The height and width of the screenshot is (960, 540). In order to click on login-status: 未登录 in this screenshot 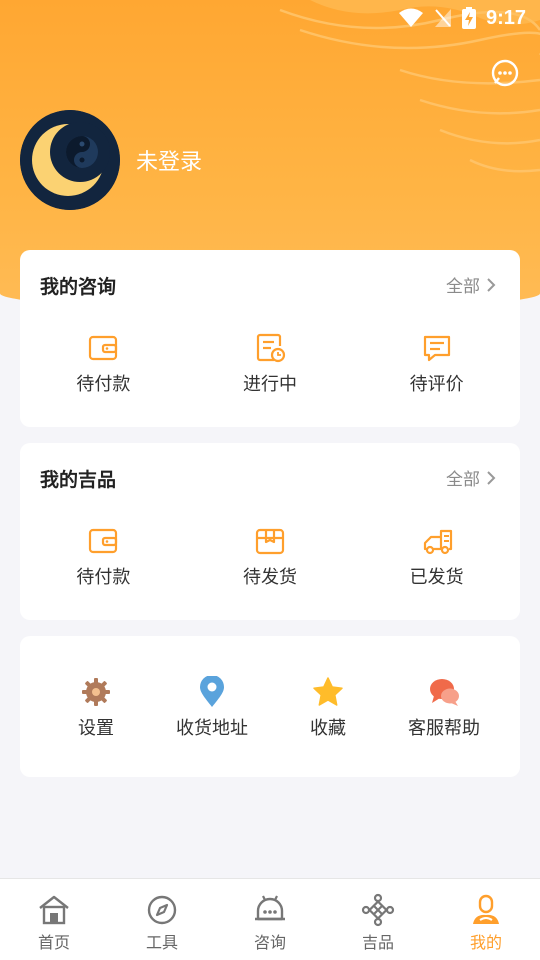, I will do `click(169, 160)`.